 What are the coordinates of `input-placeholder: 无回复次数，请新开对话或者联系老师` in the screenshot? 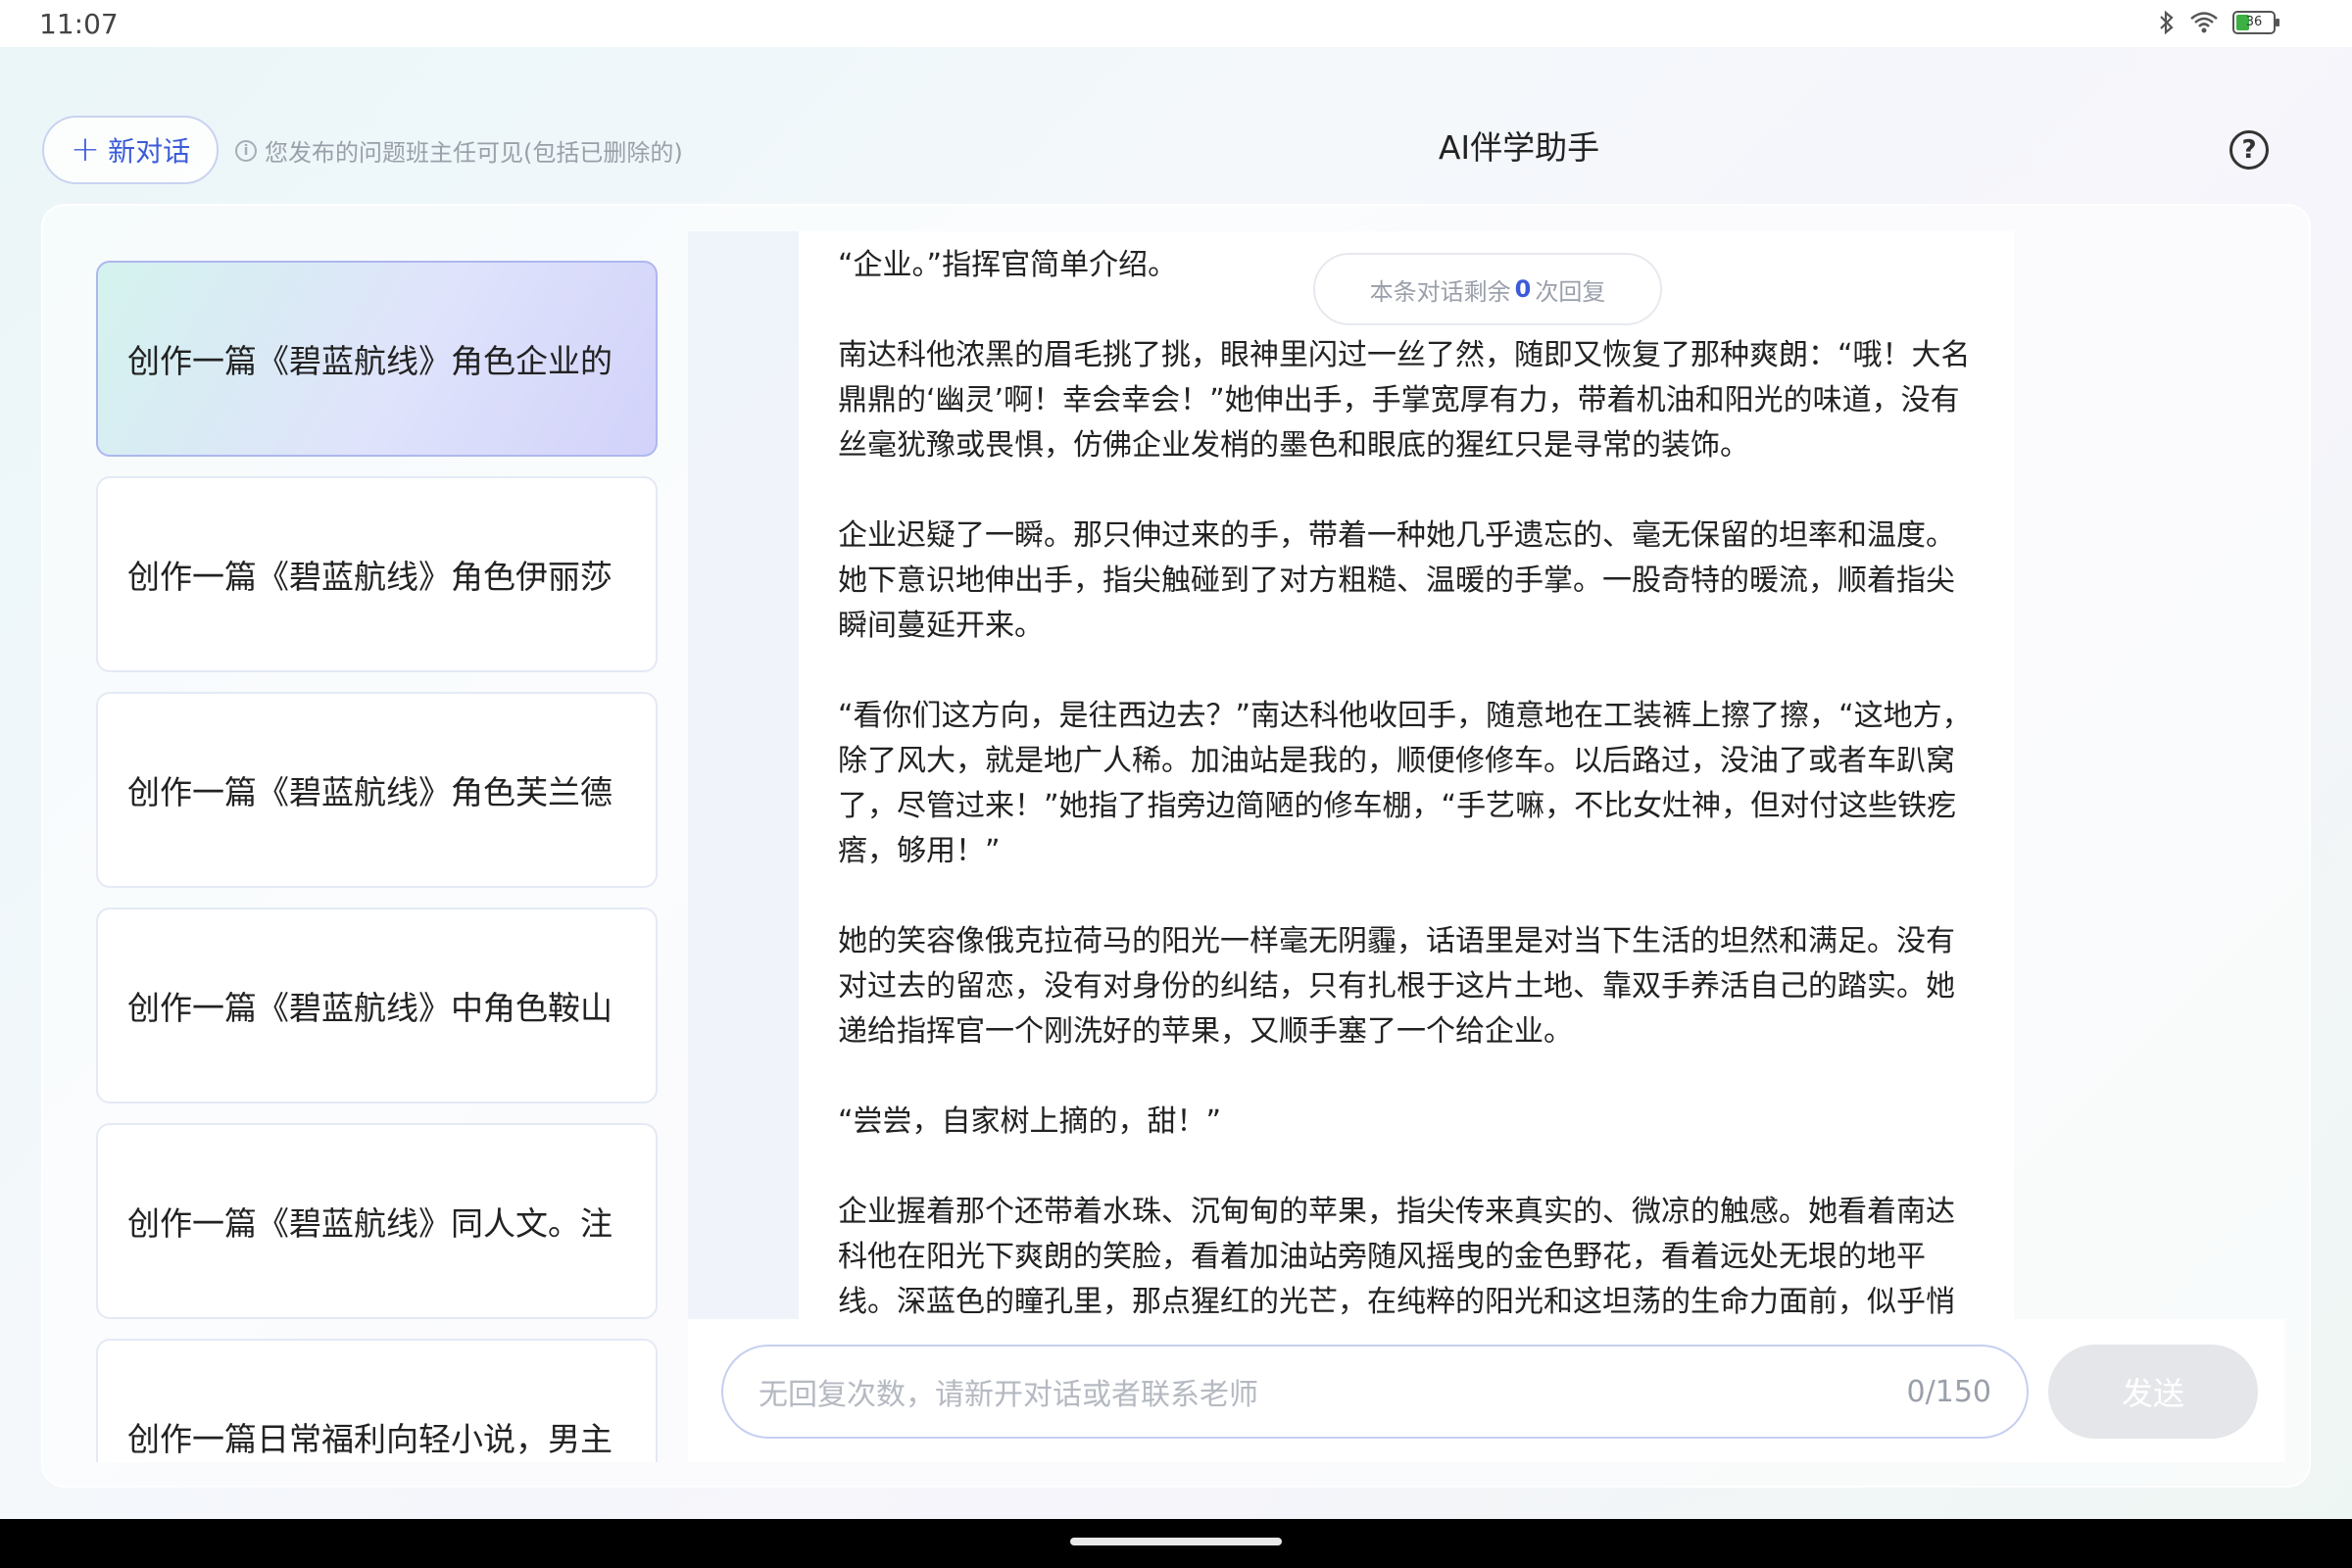 It's located at (1008, 1395).